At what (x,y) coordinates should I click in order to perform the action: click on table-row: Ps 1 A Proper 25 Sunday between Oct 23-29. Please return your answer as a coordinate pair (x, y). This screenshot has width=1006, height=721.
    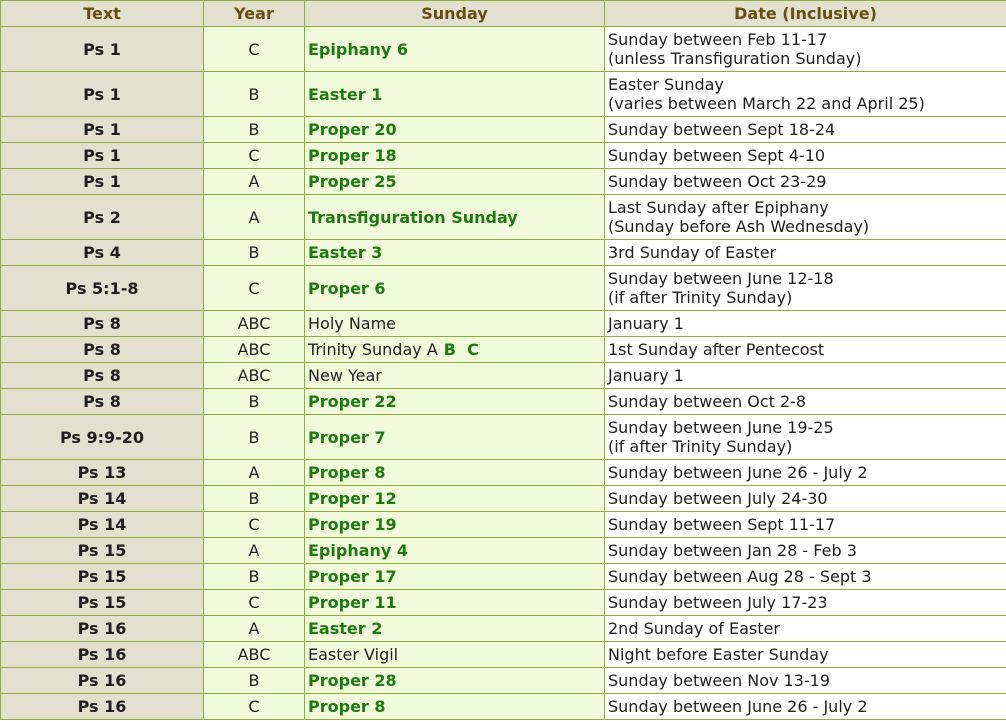
    Looking at the image, I should click on (503, 181).